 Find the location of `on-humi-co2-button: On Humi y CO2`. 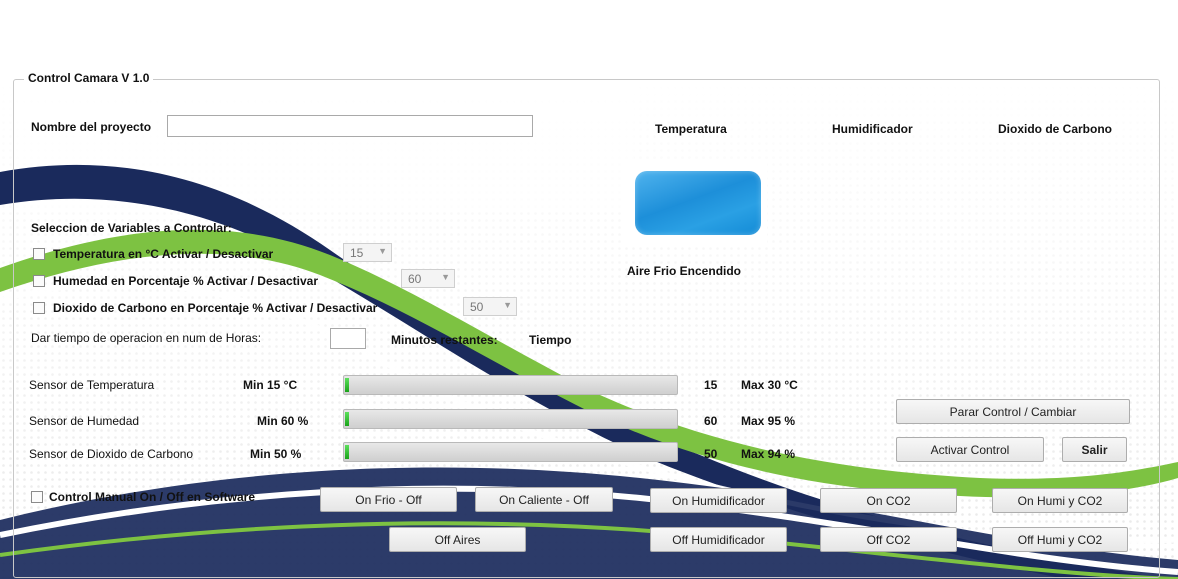

on-humi-co2-button: On Humi y CO2 is located at coordinates (1060, 500).